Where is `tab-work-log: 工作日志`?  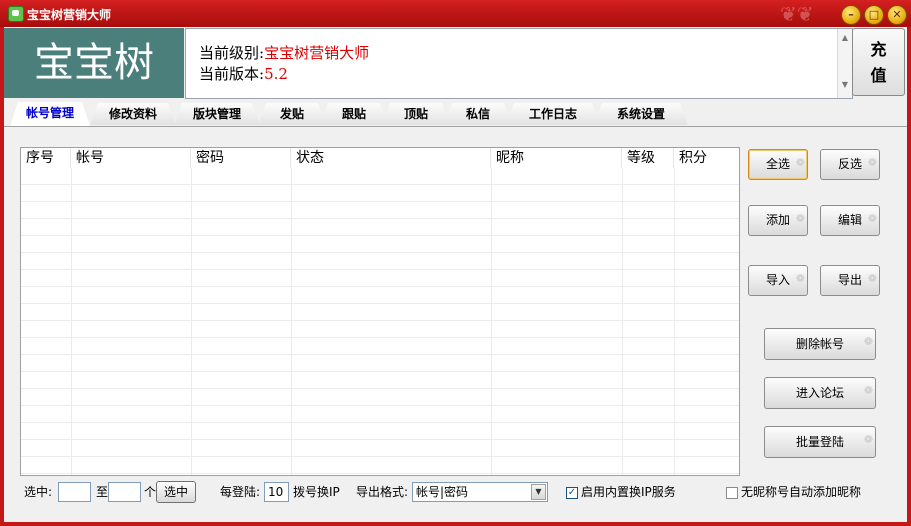
tab-work-log: 工作日志 is located at coordinates (553, 114).